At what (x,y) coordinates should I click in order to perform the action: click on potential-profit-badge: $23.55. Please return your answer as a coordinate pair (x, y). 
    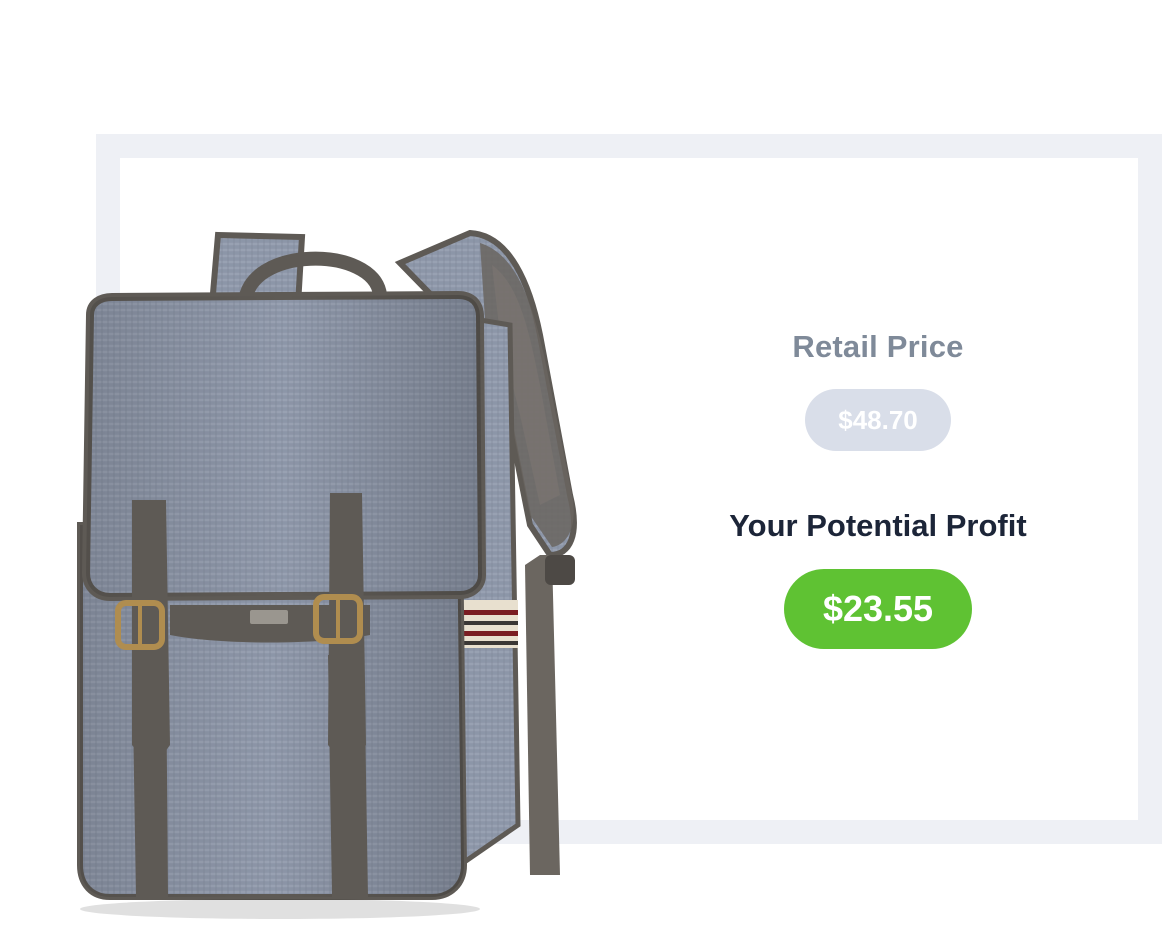
    Looking at the image, I should click on (878, 609).